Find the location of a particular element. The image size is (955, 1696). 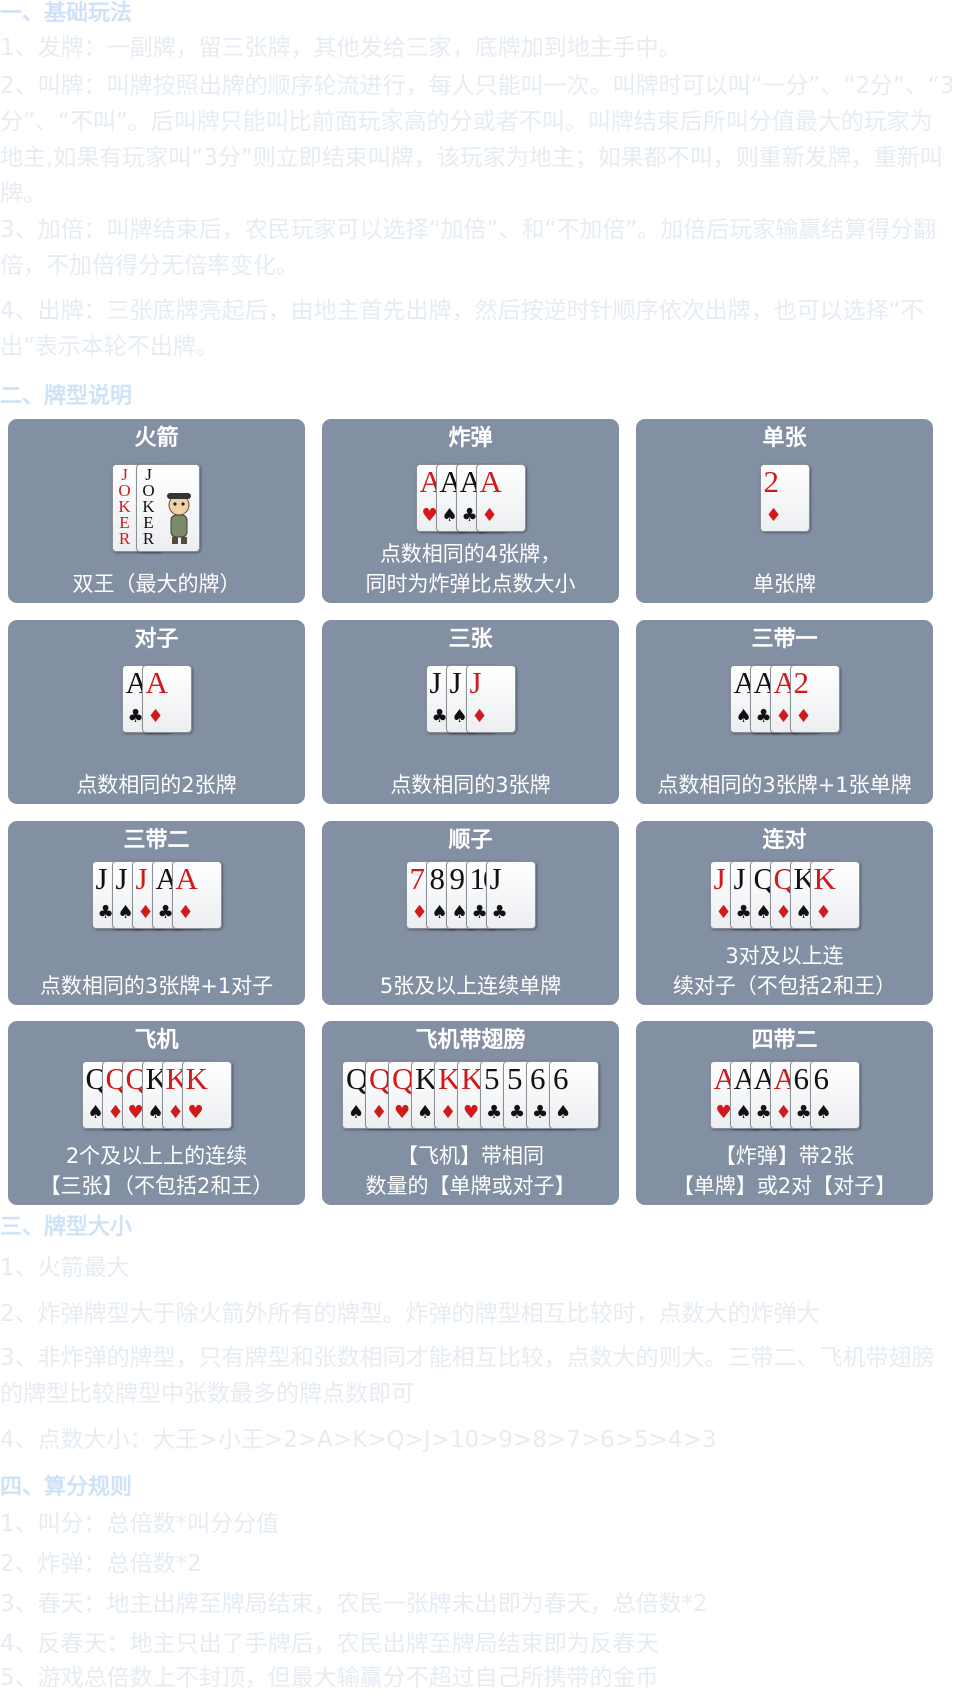

card-type-box: 三张 J ♣ J ♠ J ♦ 点数相同的3张牌 is located at coordinates (470, 712).